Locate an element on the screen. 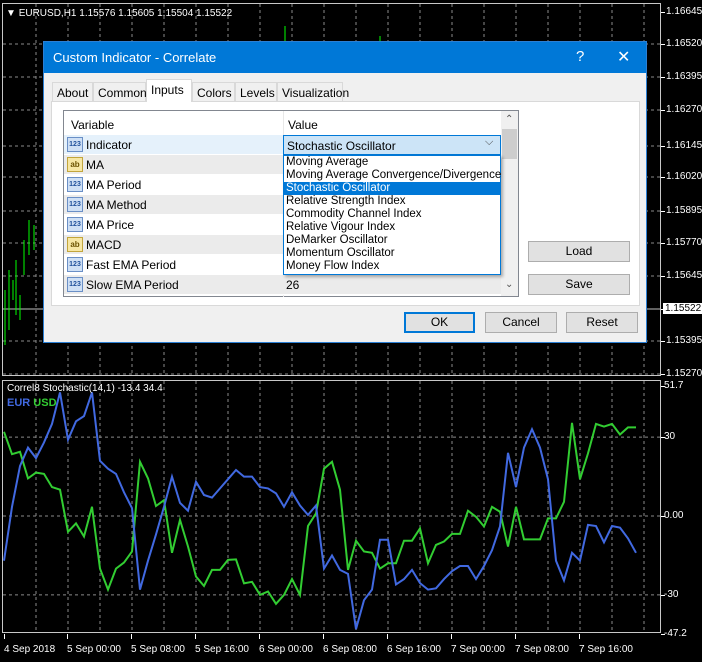 The image size is (702, 662). time-label: 7 Sep 00:00 is located at coordinates (478, 649).